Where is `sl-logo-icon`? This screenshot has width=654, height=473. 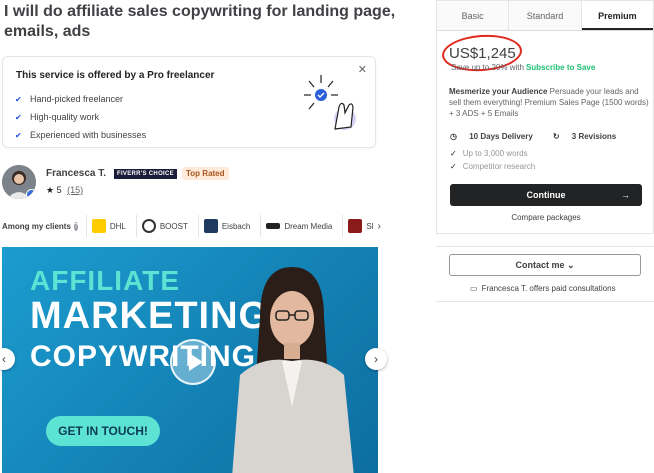 sl-logo-icon is located at coordinates (355, 226).